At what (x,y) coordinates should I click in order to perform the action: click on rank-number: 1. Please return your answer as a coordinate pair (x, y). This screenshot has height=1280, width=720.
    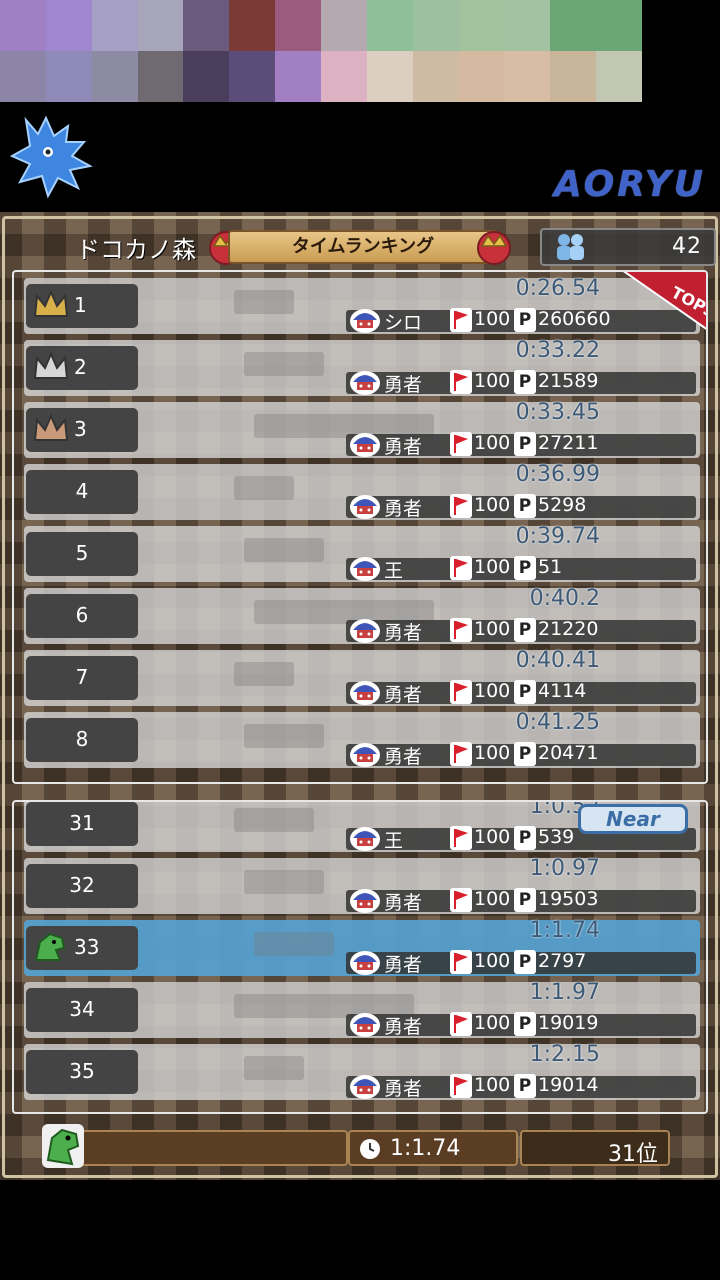
    Looking at the image, I should click on (80, 305).